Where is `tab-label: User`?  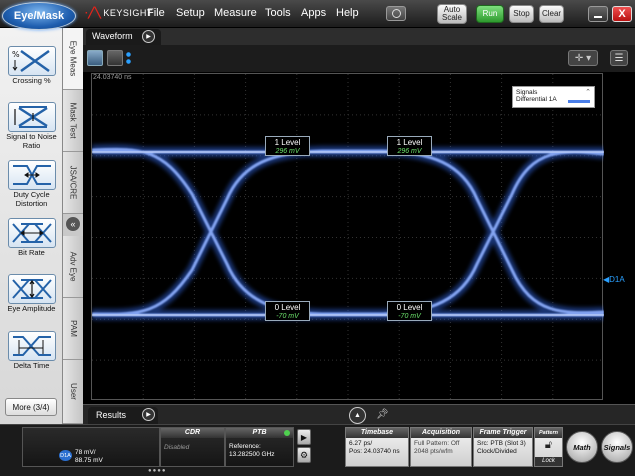 tab-label: User is located at coordinates (73, 391).